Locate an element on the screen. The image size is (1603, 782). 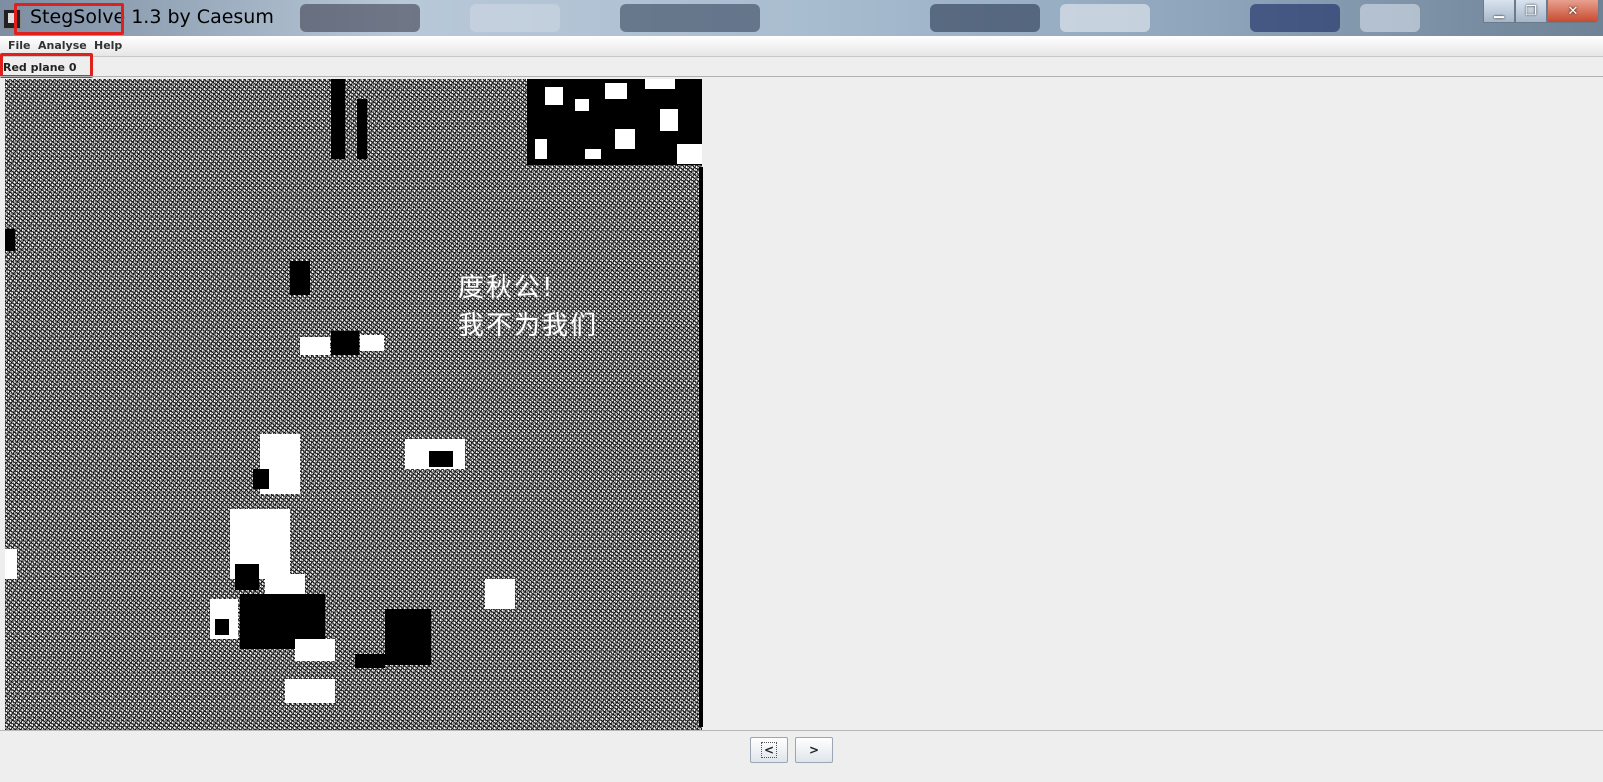
close-icon: ✕ is located at coordinates (1573, 11).